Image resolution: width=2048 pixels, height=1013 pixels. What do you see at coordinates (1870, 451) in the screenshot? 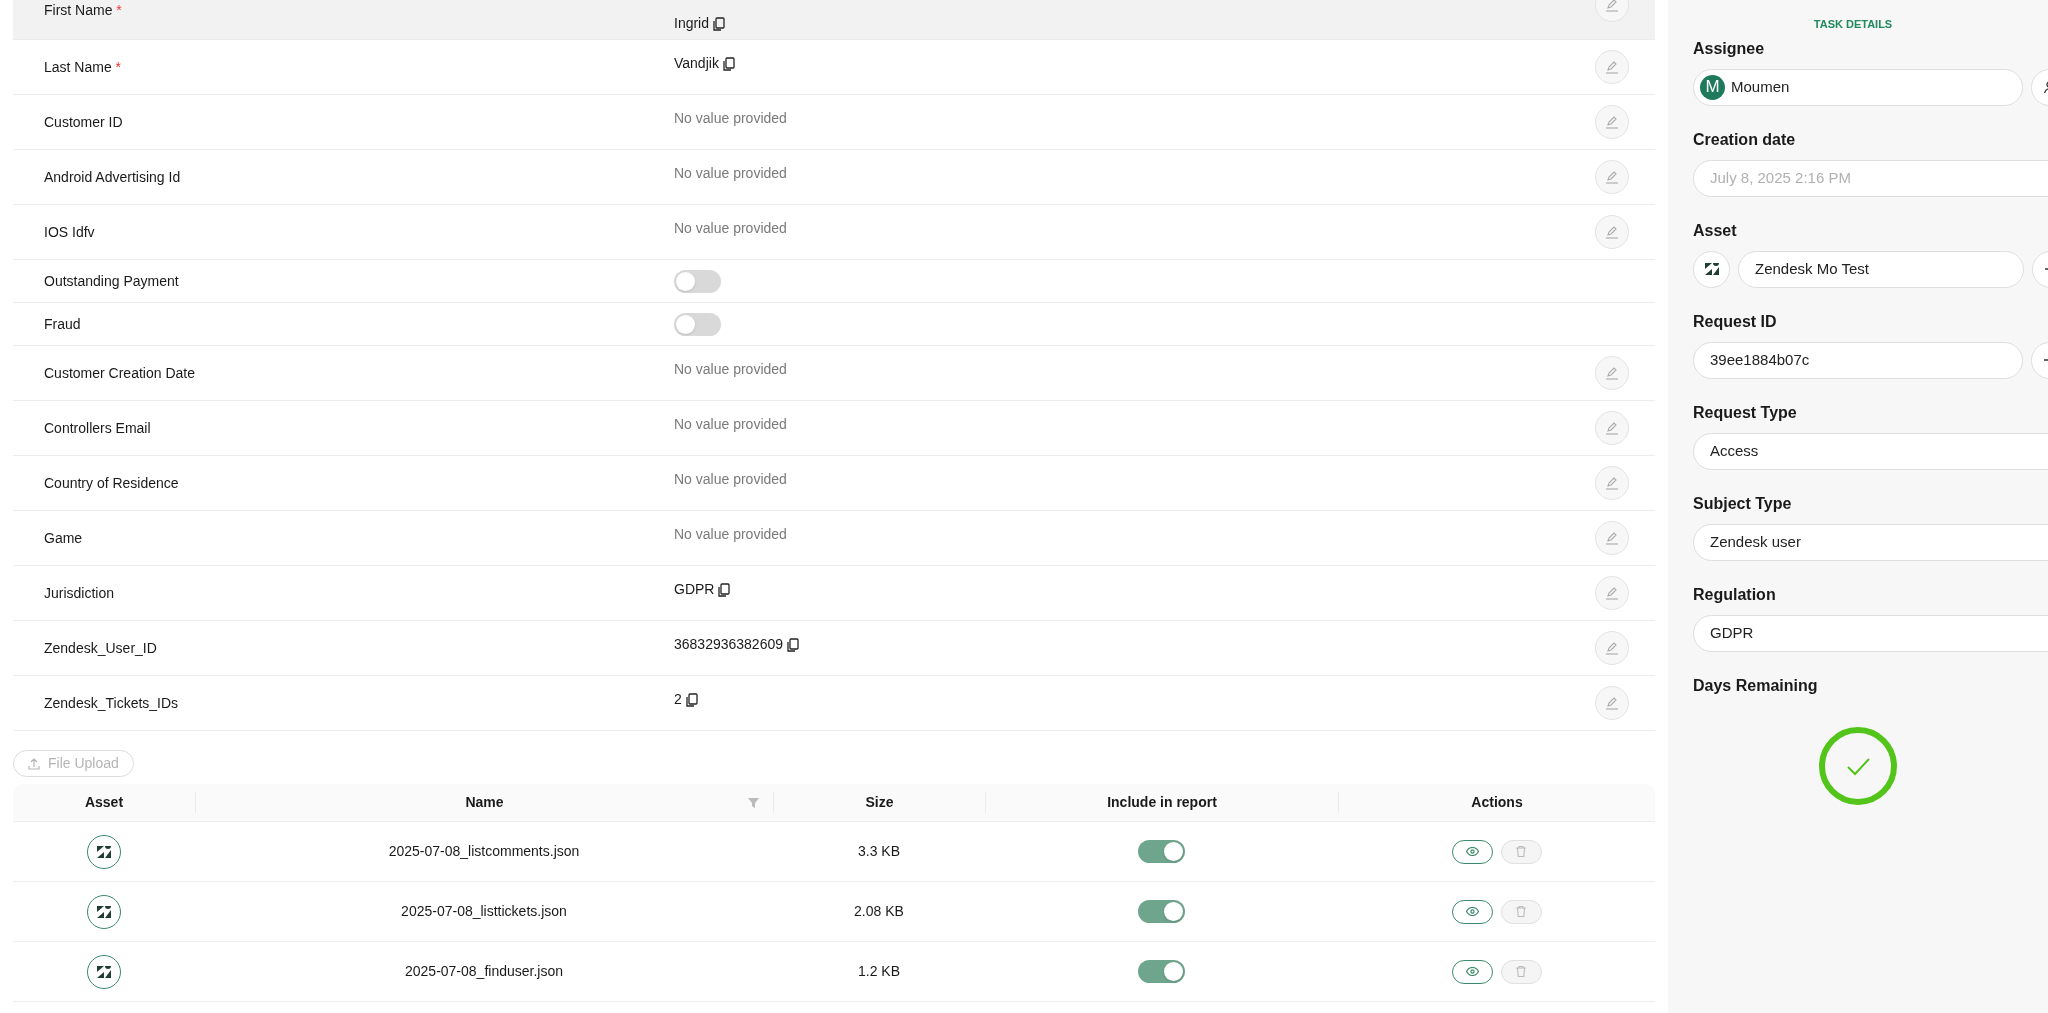
I see `select-field: Access` at bounding box center [1870, 451].